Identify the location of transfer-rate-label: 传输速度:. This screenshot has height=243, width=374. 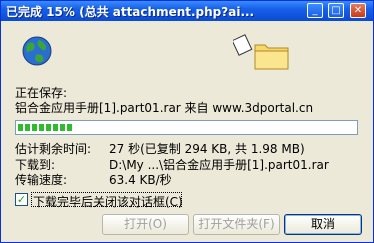
(41, 180).